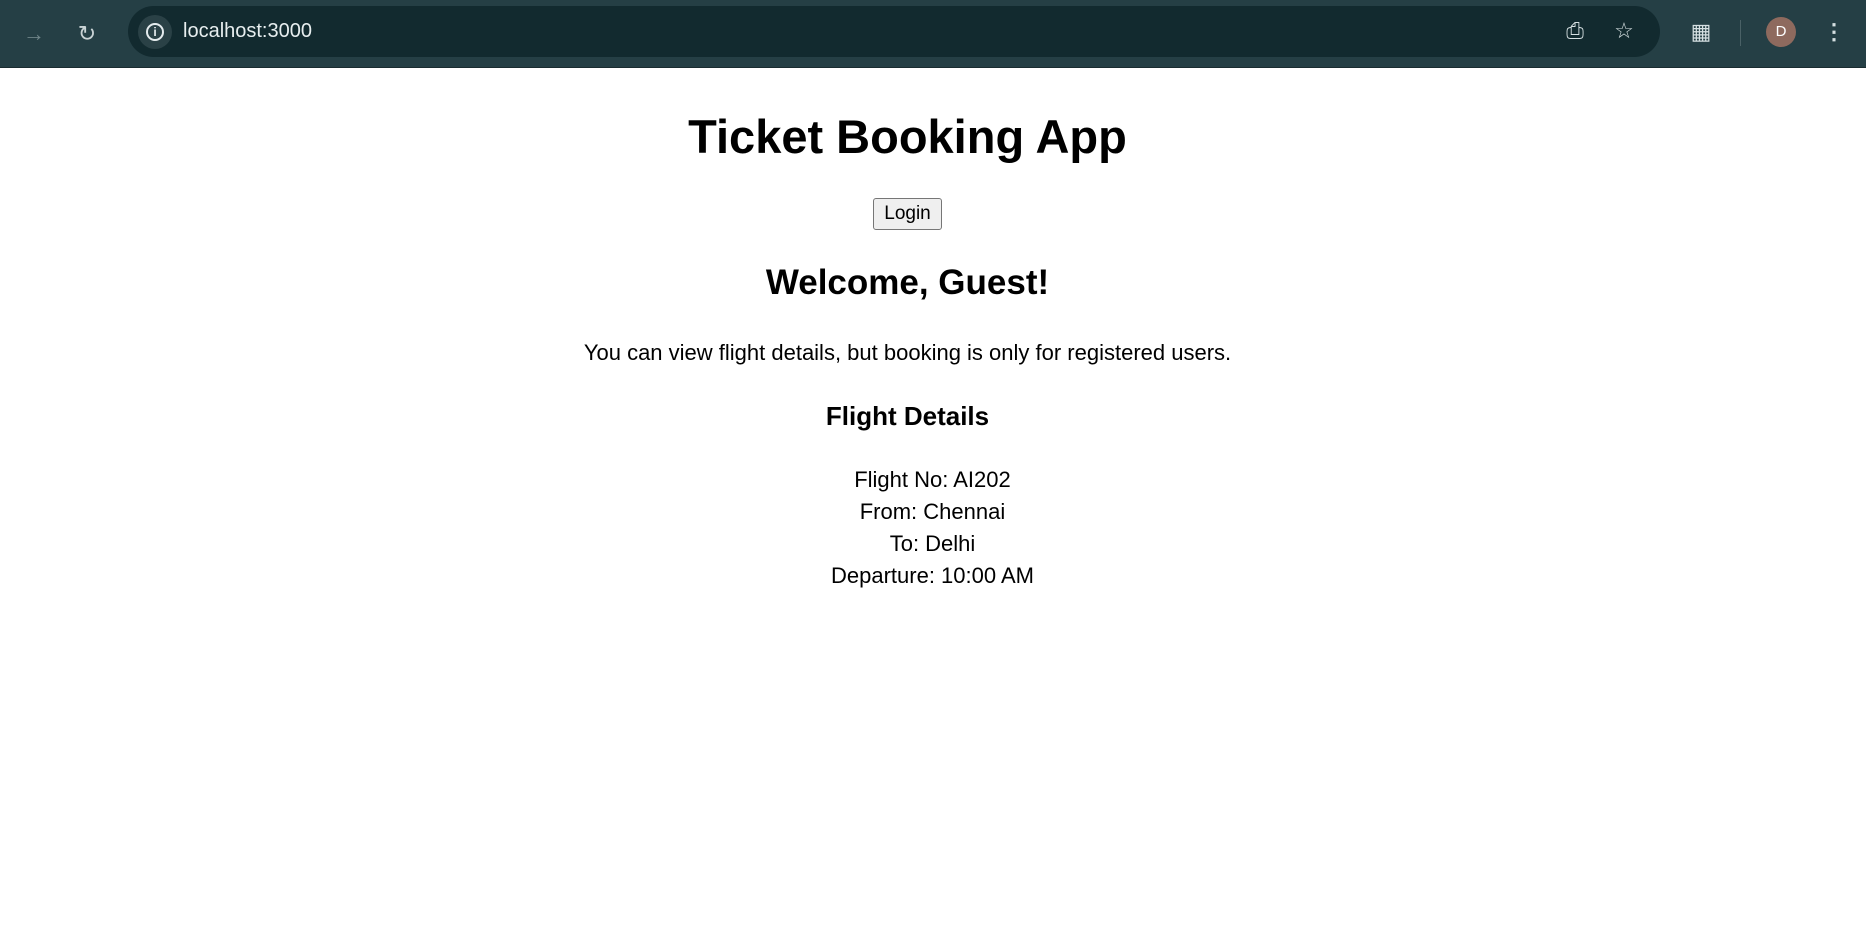 This screenshot has width=1866, height=940. Describe the element at coordinates (907, 214) in the screenshot. I see `login-button: Login` at that location.